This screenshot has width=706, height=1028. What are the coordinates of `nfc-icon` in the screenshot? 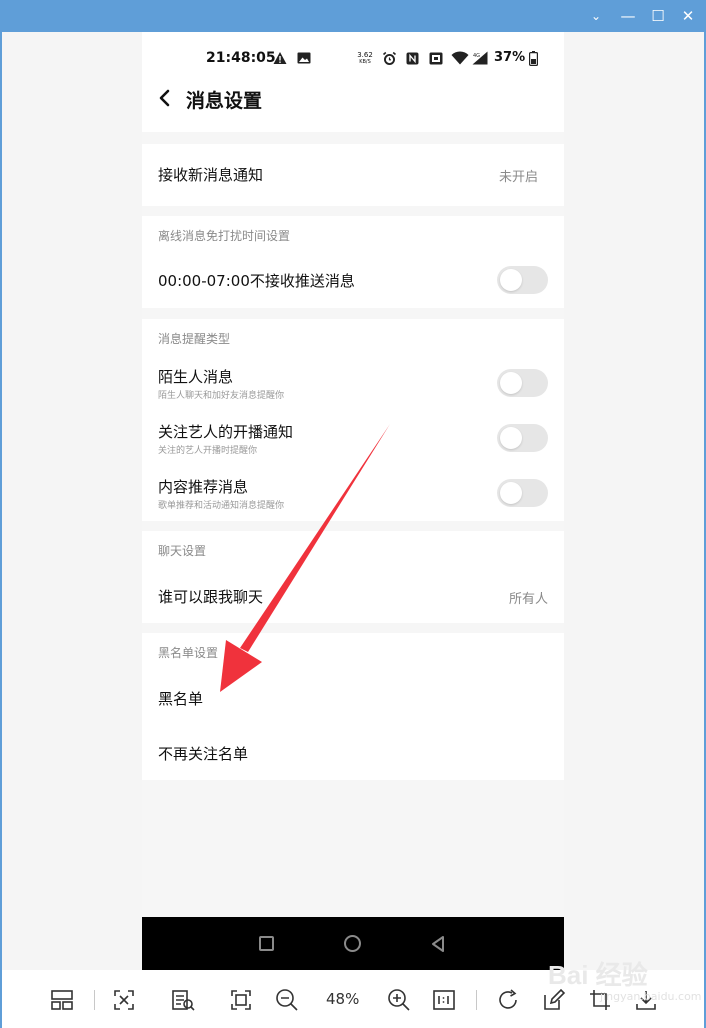 It's located at (412, 58).